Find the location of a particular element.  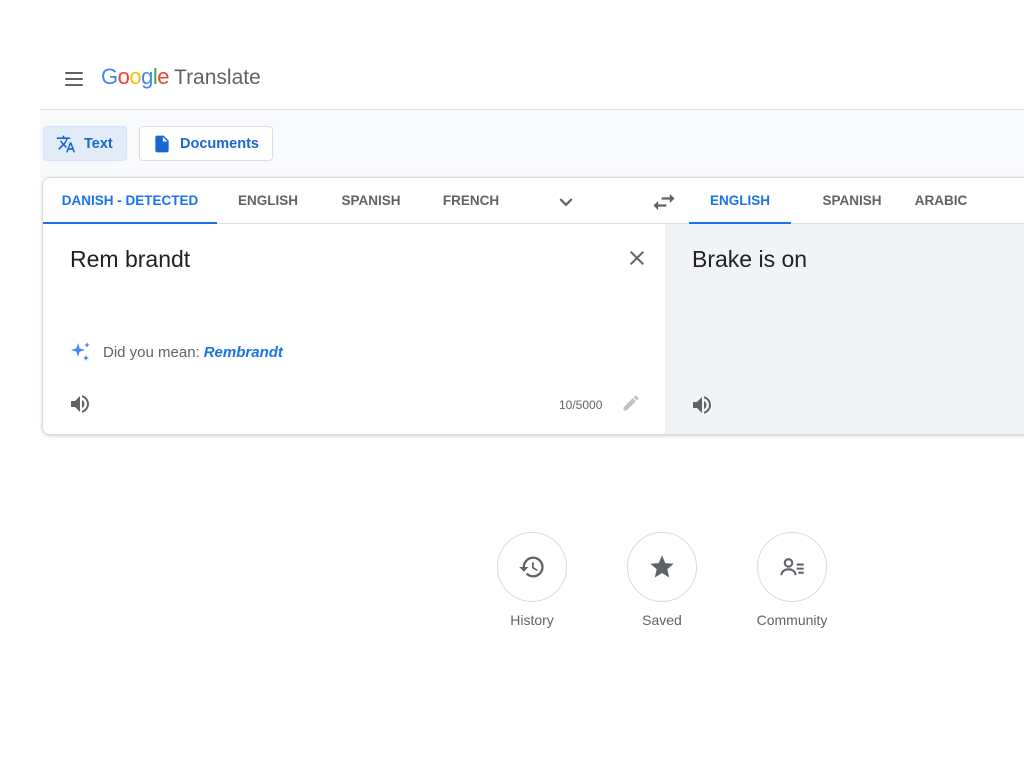

history-button: History is located at coordinates (532, 580).